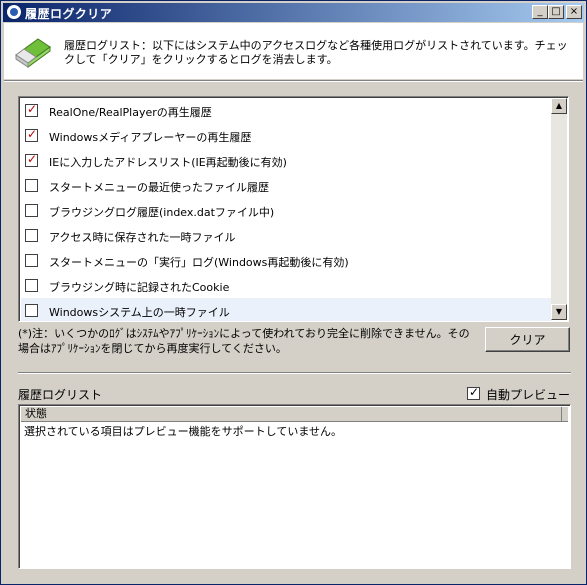 The height and width of the screenshot is (585, 587). I want to click on log-list-item: ブラウジング時に記録されたCookie, so click(286, 285).